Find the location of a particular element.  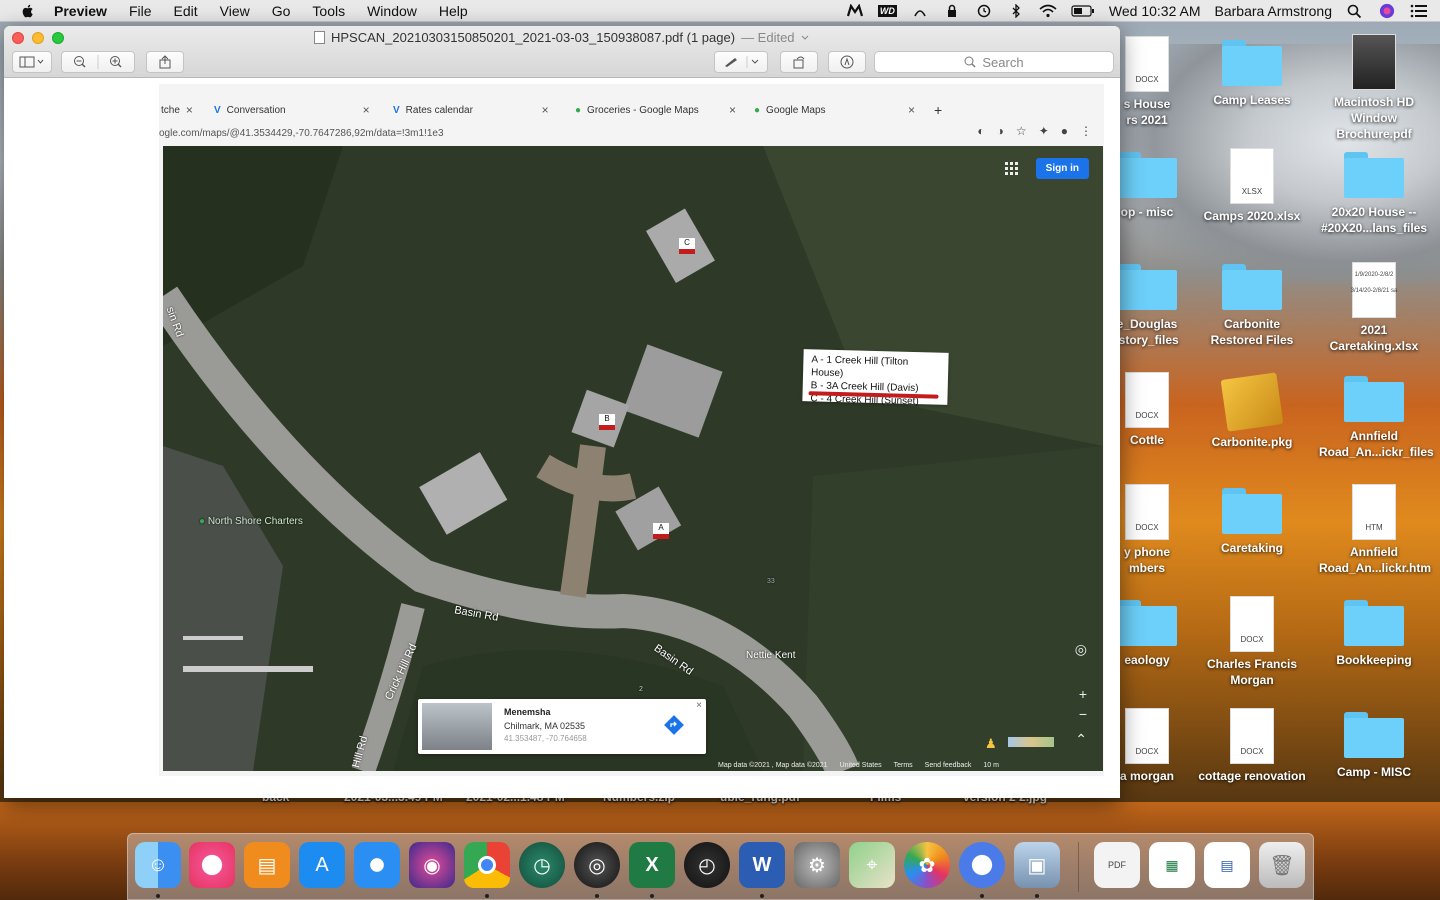

menu-go: Go is located at coordinates (281, 11).